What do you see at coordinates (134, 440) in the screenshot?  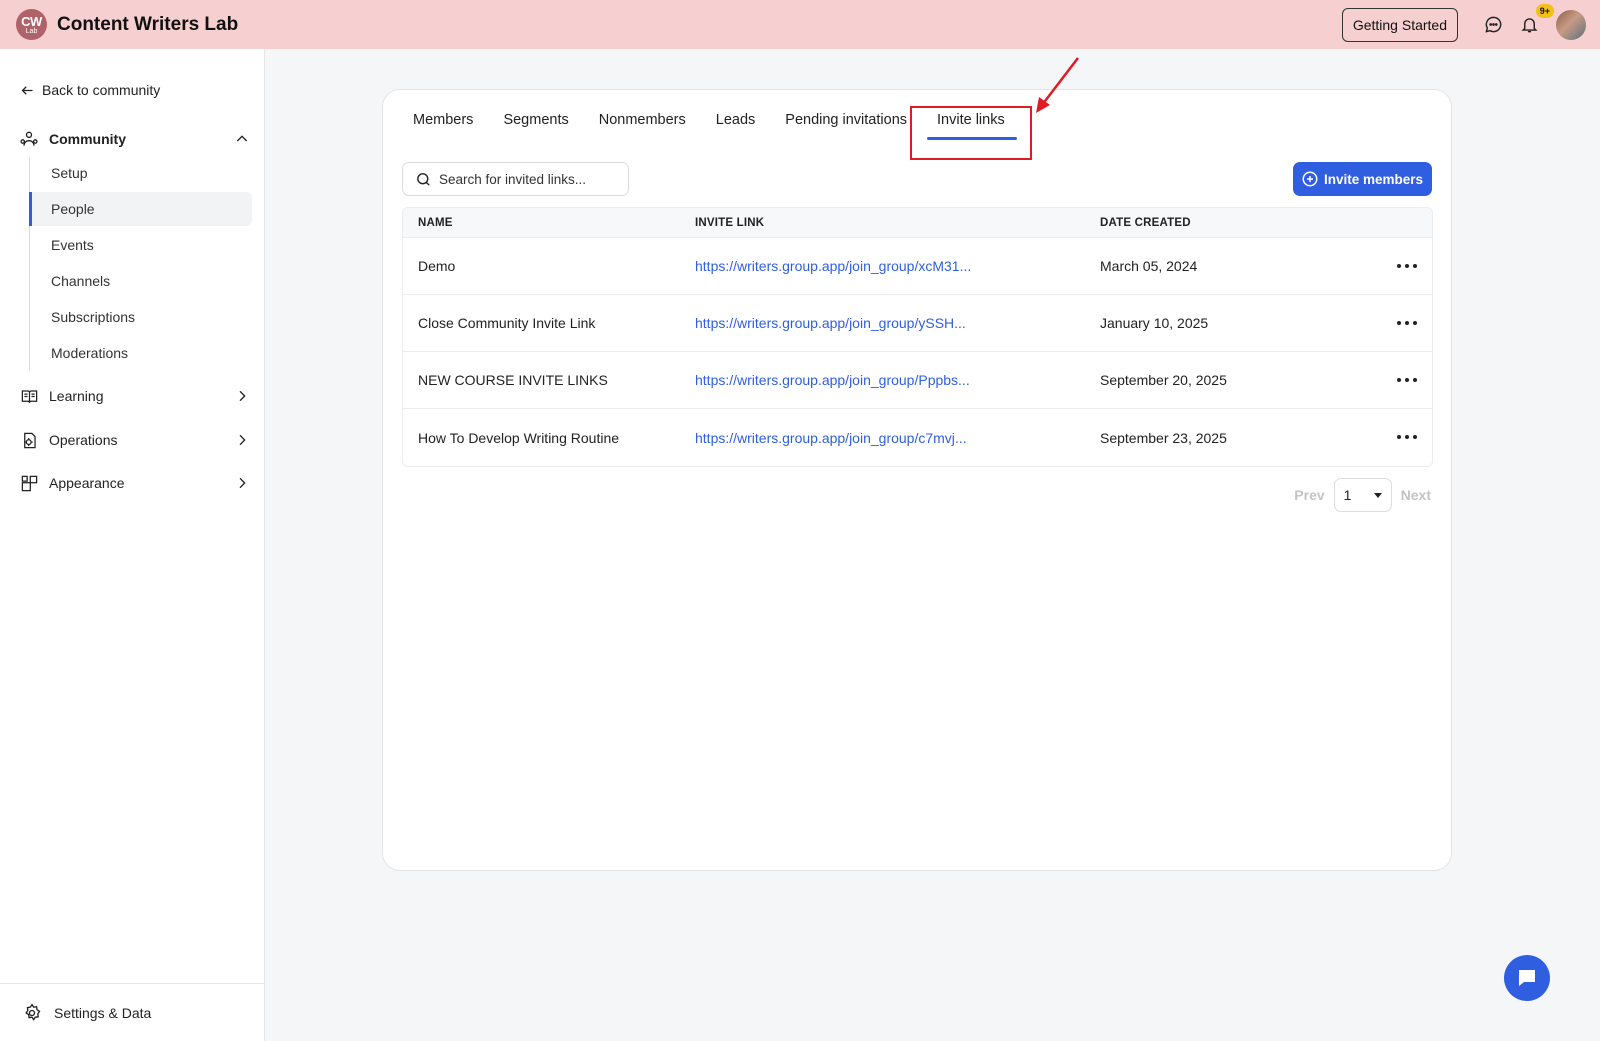 I see `sidebar-group-operations: Operations` at bounding box center [134, 440].